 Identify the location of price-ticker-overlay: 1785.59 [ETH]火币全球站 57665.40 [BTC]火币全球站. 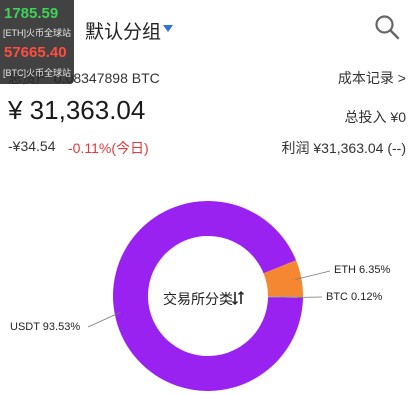
(37, 42).